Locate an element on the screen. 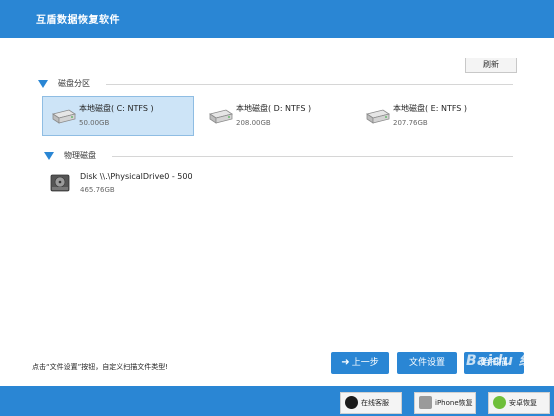 This screenshot has width=554, height=416. partitions-section-label: 磁盘分区 is located at coordinates (74, 83).